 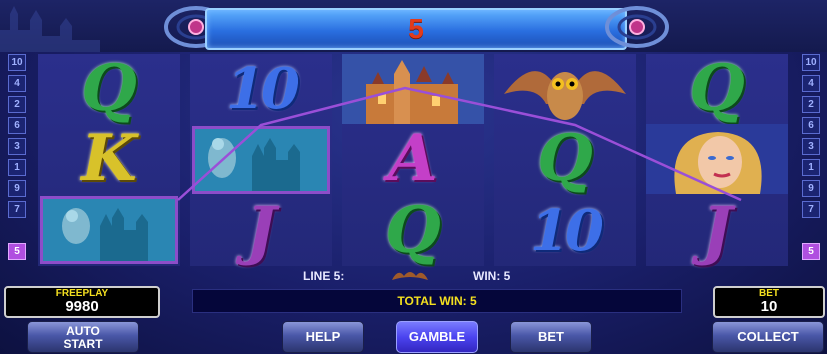 What do you see at coordinates (82, 306) in the screenshot?
I see `freeplay-value: 9980` at bounding box center [82, 306].